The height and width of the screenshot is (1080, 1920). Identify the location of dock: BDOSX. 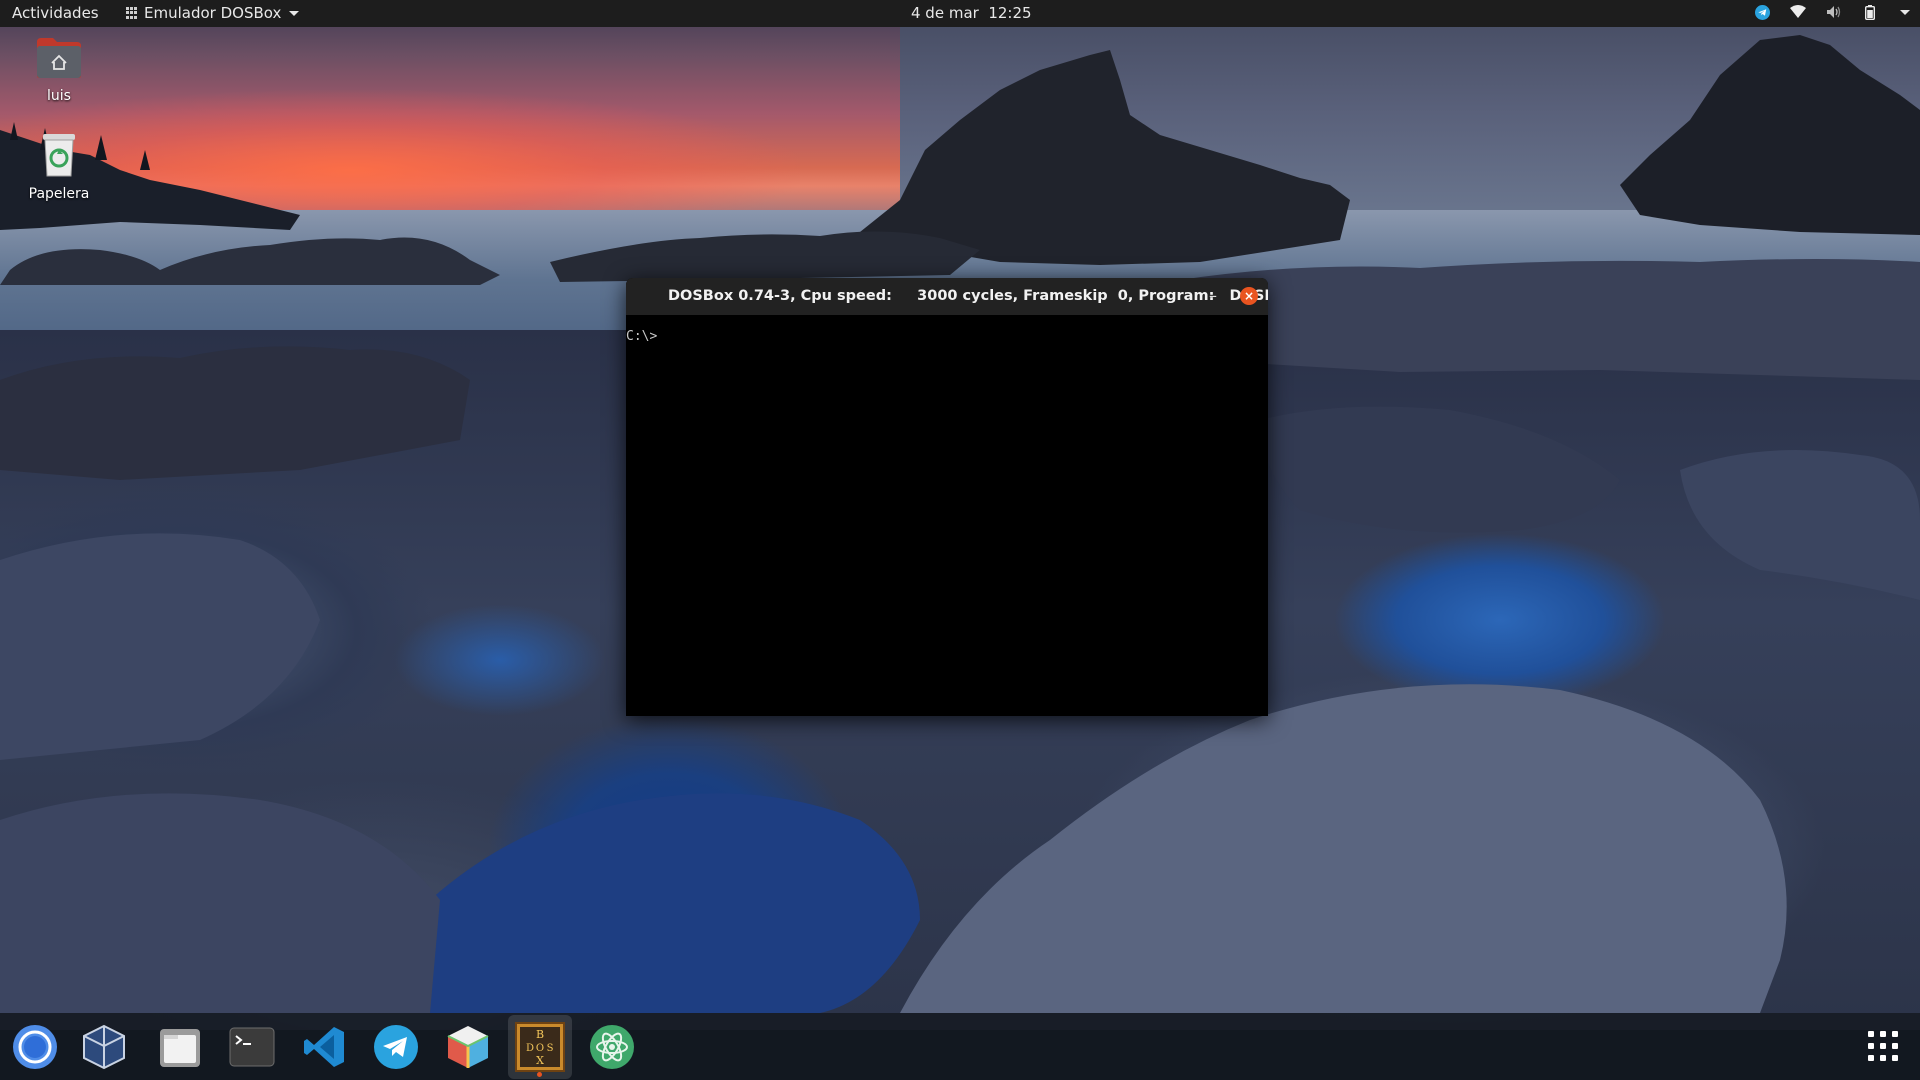
(960, 1046).